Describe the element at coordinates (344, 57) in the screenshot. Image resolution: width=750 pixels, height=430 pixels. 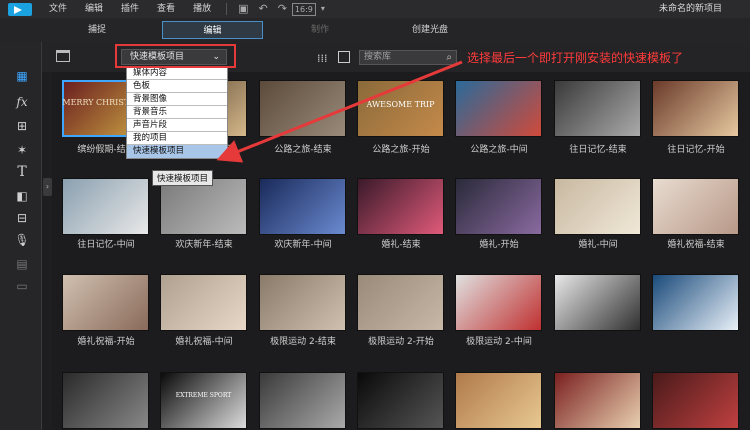
I see `fit-view-icon` at that location.